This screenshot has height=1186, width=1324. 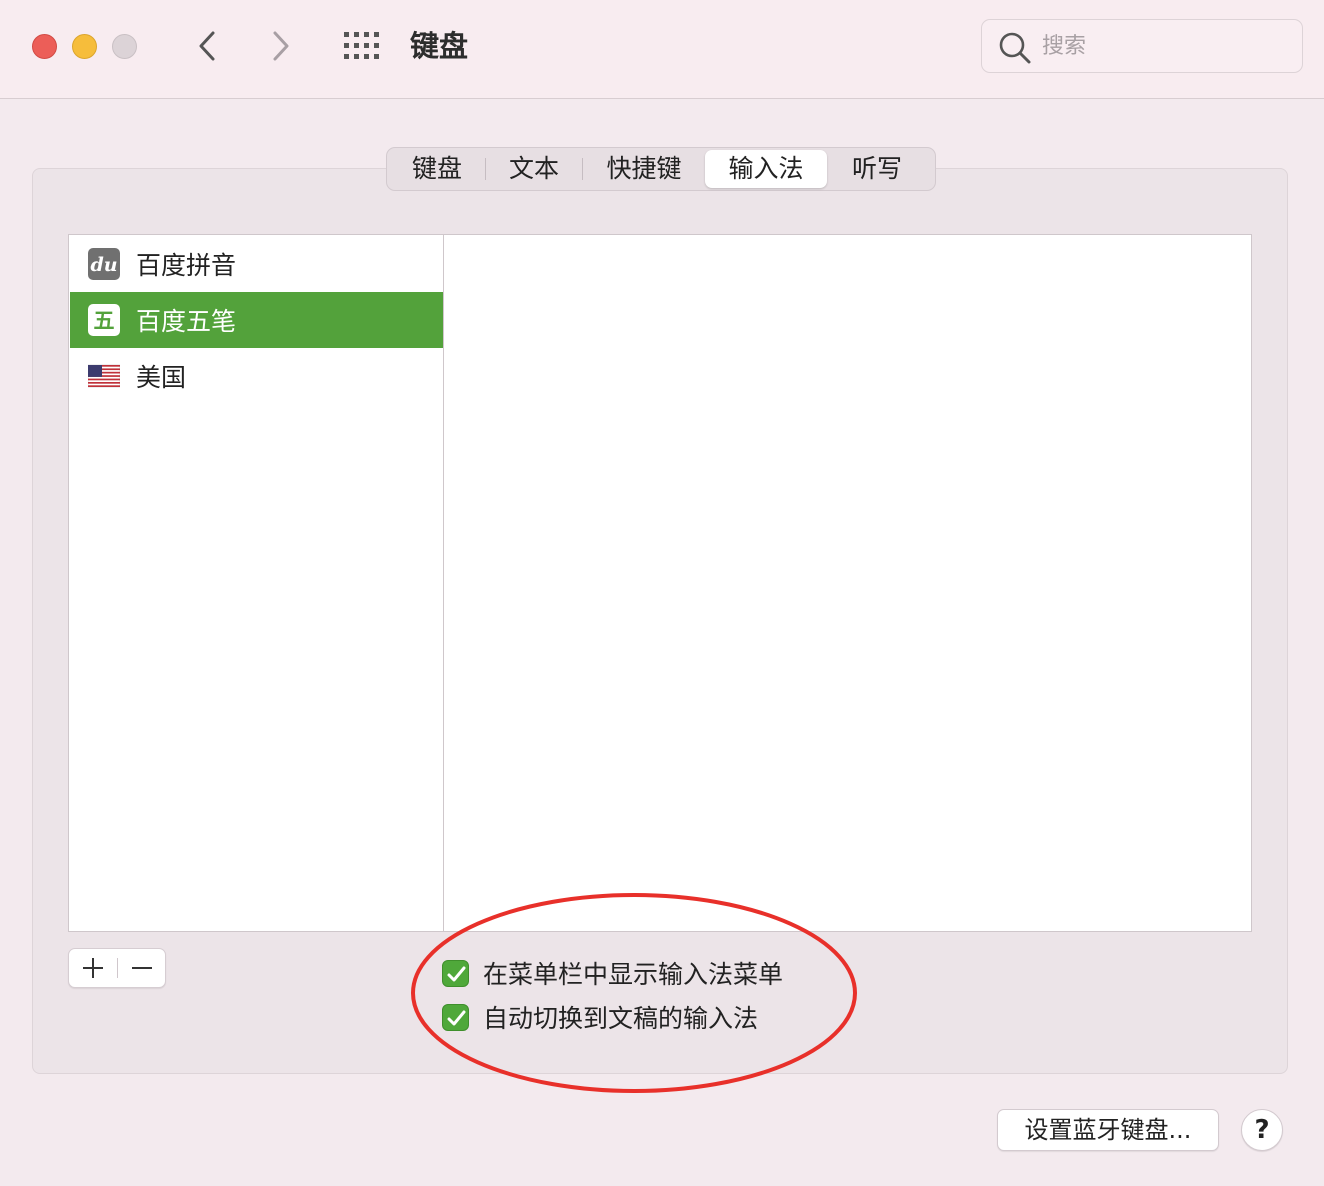 What do you see at coordinates (1162, 46) in the screenshot?
I see `search-input` at bounding box center [1162, 46].